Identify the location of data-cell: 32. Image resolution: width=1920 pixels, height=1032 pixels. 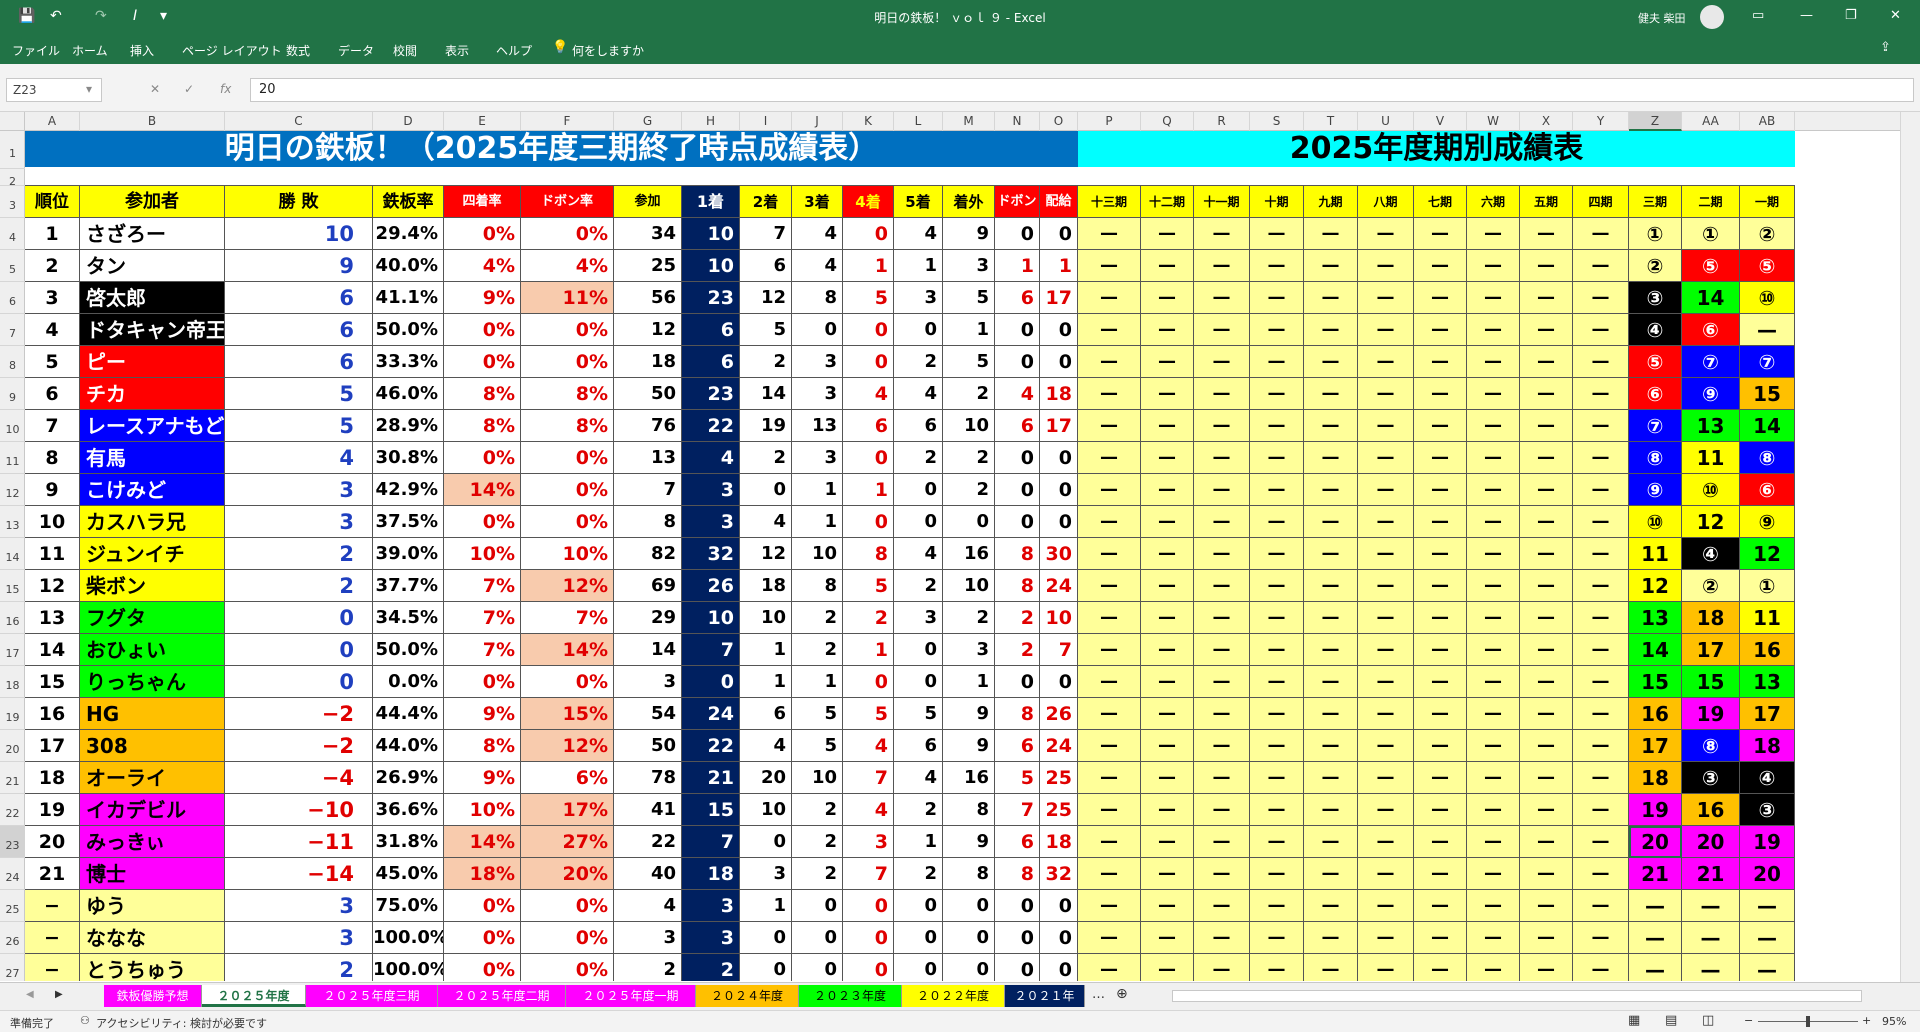
(711, 554).